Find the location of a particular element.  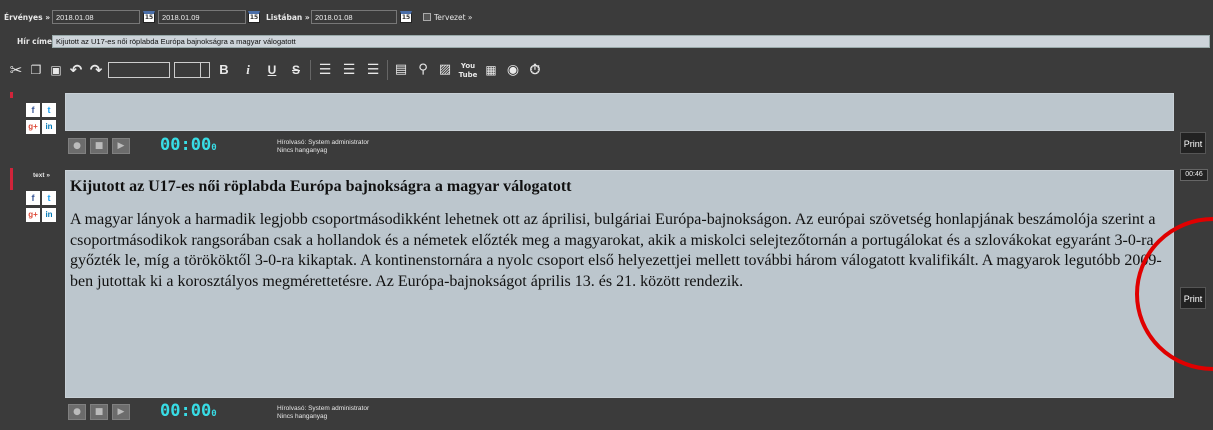

align-right-icon: ☰ is located at coordinates (373, 70).